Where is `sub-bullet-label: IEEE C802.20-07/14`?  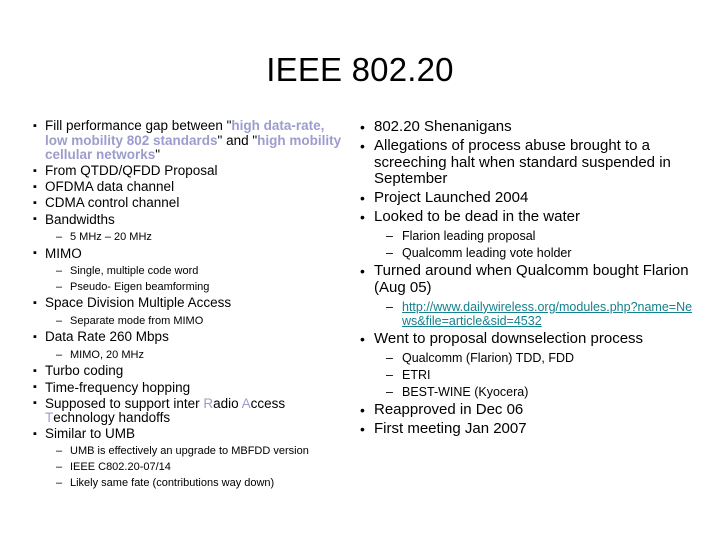 sub-bullet-label: IEEE C802.20-07/14 is located at coordinates (120, 467).